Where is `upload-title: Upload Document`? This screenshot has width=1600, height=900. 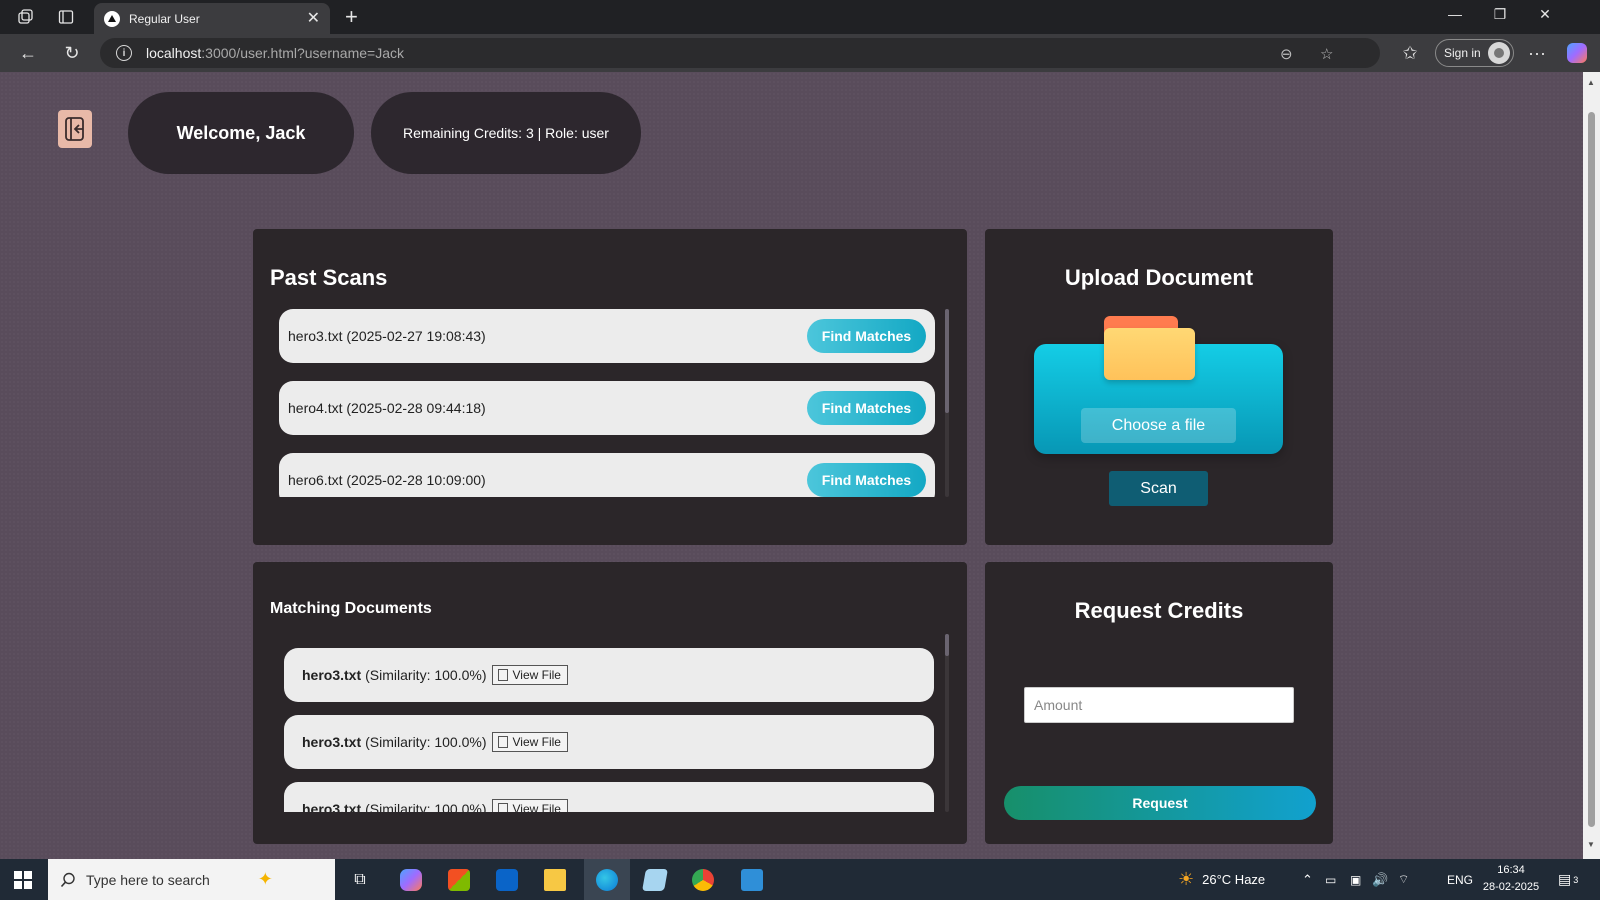
upload-title: Upload Document is located at coordinates (1159, 277).